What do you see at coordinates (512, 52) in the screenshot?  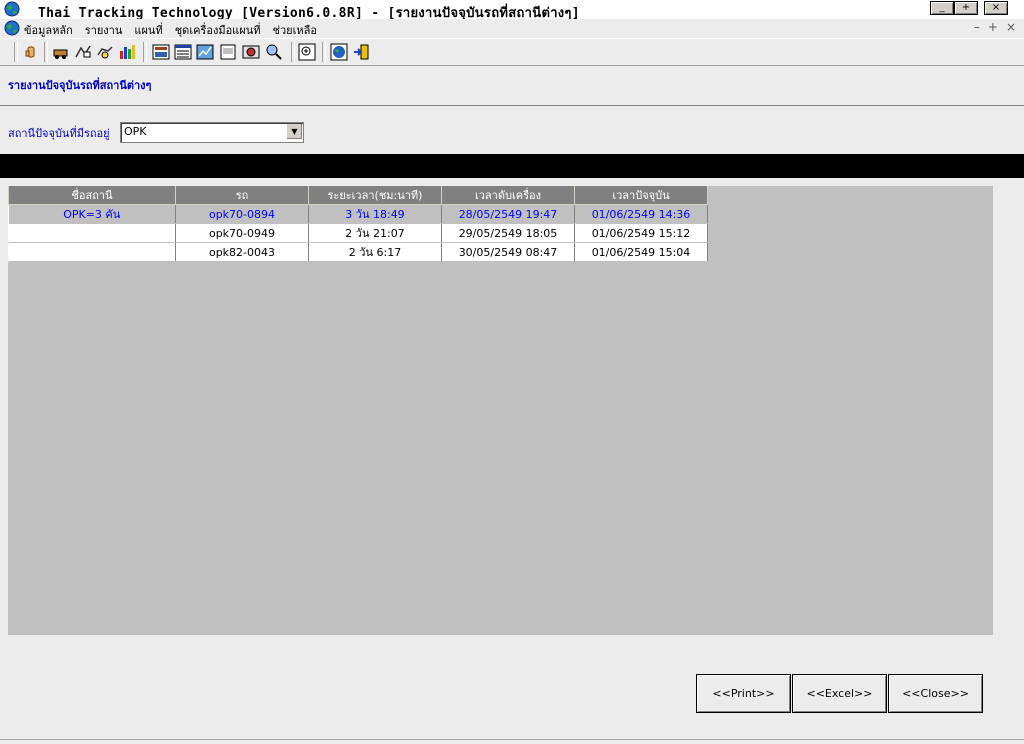 I see `toolbar` at bounding box center [512, 52].